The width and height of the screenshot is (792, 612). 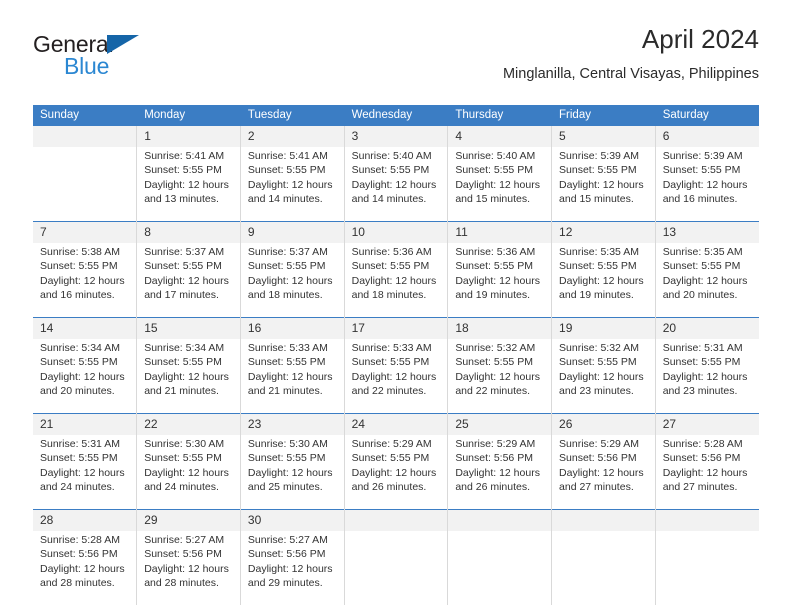 What do you see at coordinates (292, 424) in the screenshot?
I see `day-number: 23` at bounding box center [292, 424].